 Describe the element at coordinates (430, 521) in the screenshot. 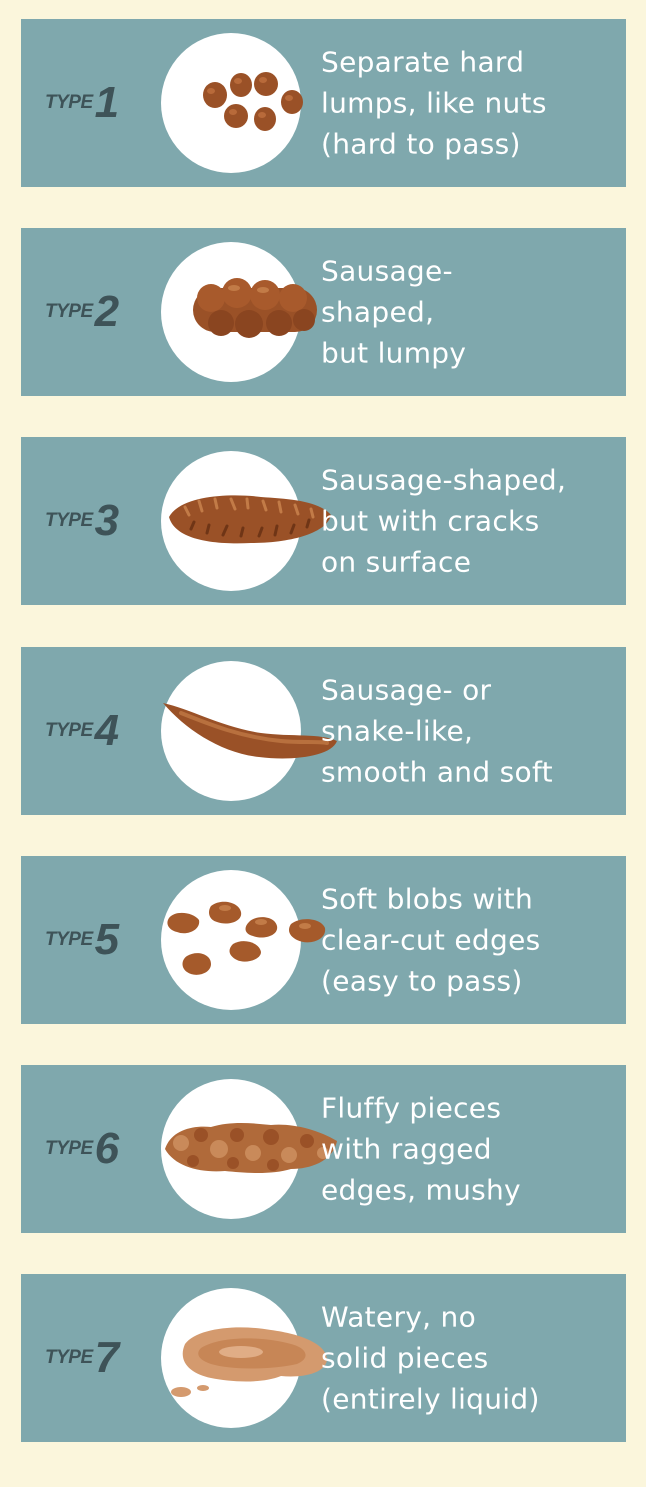

I see `description-line: but with cracks` at that location.